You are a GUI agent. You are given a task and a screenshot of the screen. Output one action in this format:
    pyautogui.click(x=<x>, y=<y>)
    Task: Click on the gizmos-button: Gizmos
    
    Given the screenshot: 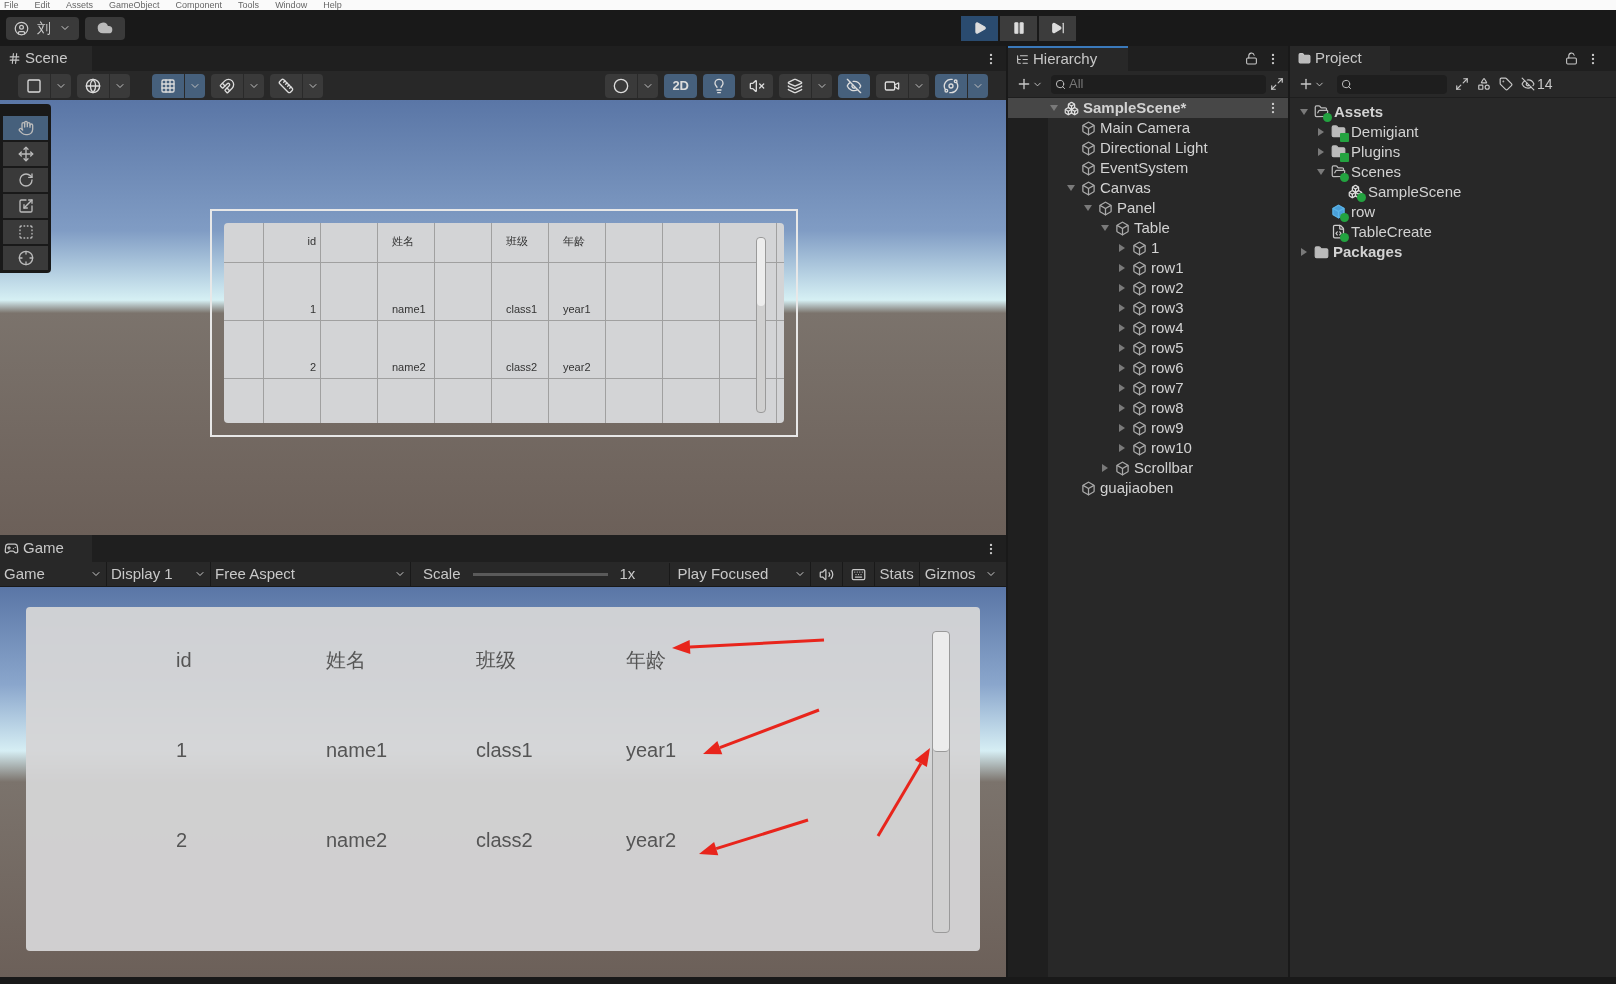 What is the action you would take?
    pyautogui.click(x=950, y=574)
    